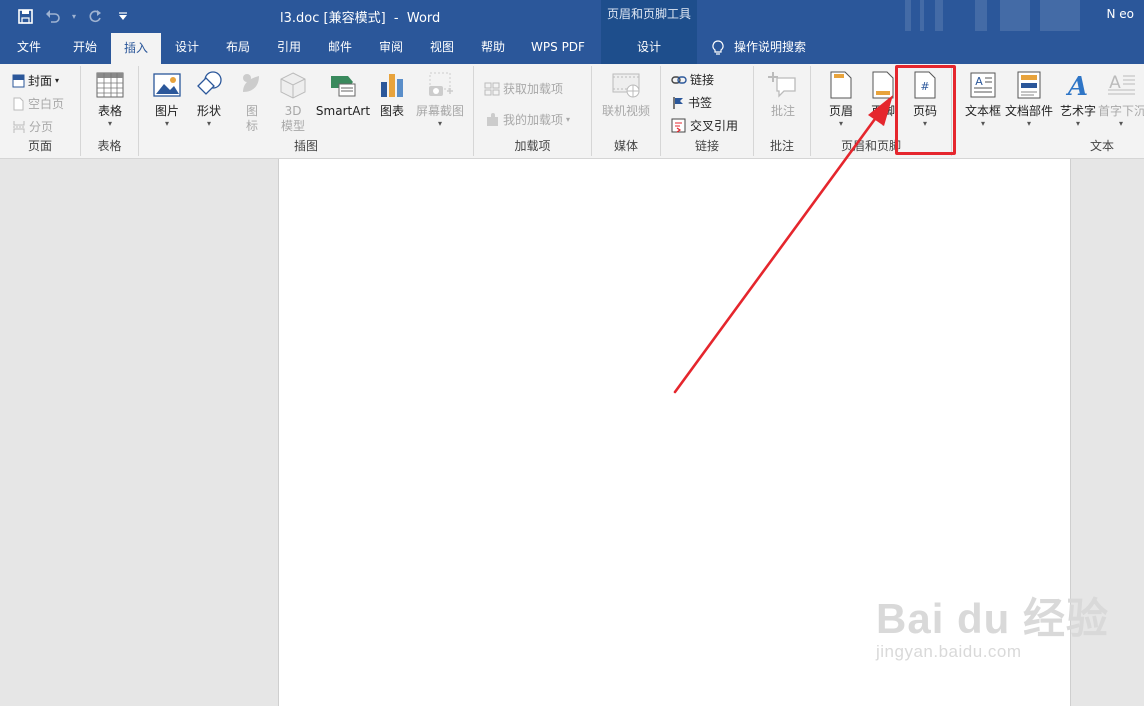  I want to click on group-label-text: 文本, so click(1101, 146).